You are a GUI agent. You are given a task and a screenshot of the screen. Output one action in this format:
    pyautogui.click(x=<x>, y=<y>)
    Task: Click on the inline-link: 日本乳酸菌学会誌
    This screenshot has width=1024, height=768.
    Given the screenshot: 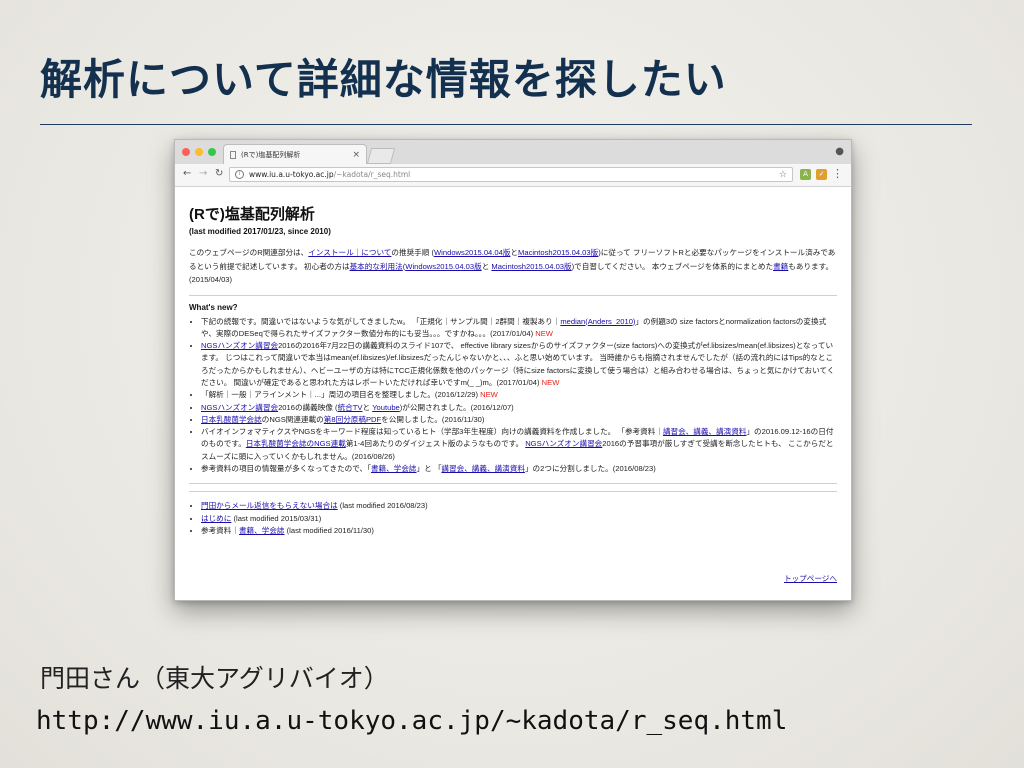 What is the action you would take?
    pyautogui.click(x=231, y=419)
    